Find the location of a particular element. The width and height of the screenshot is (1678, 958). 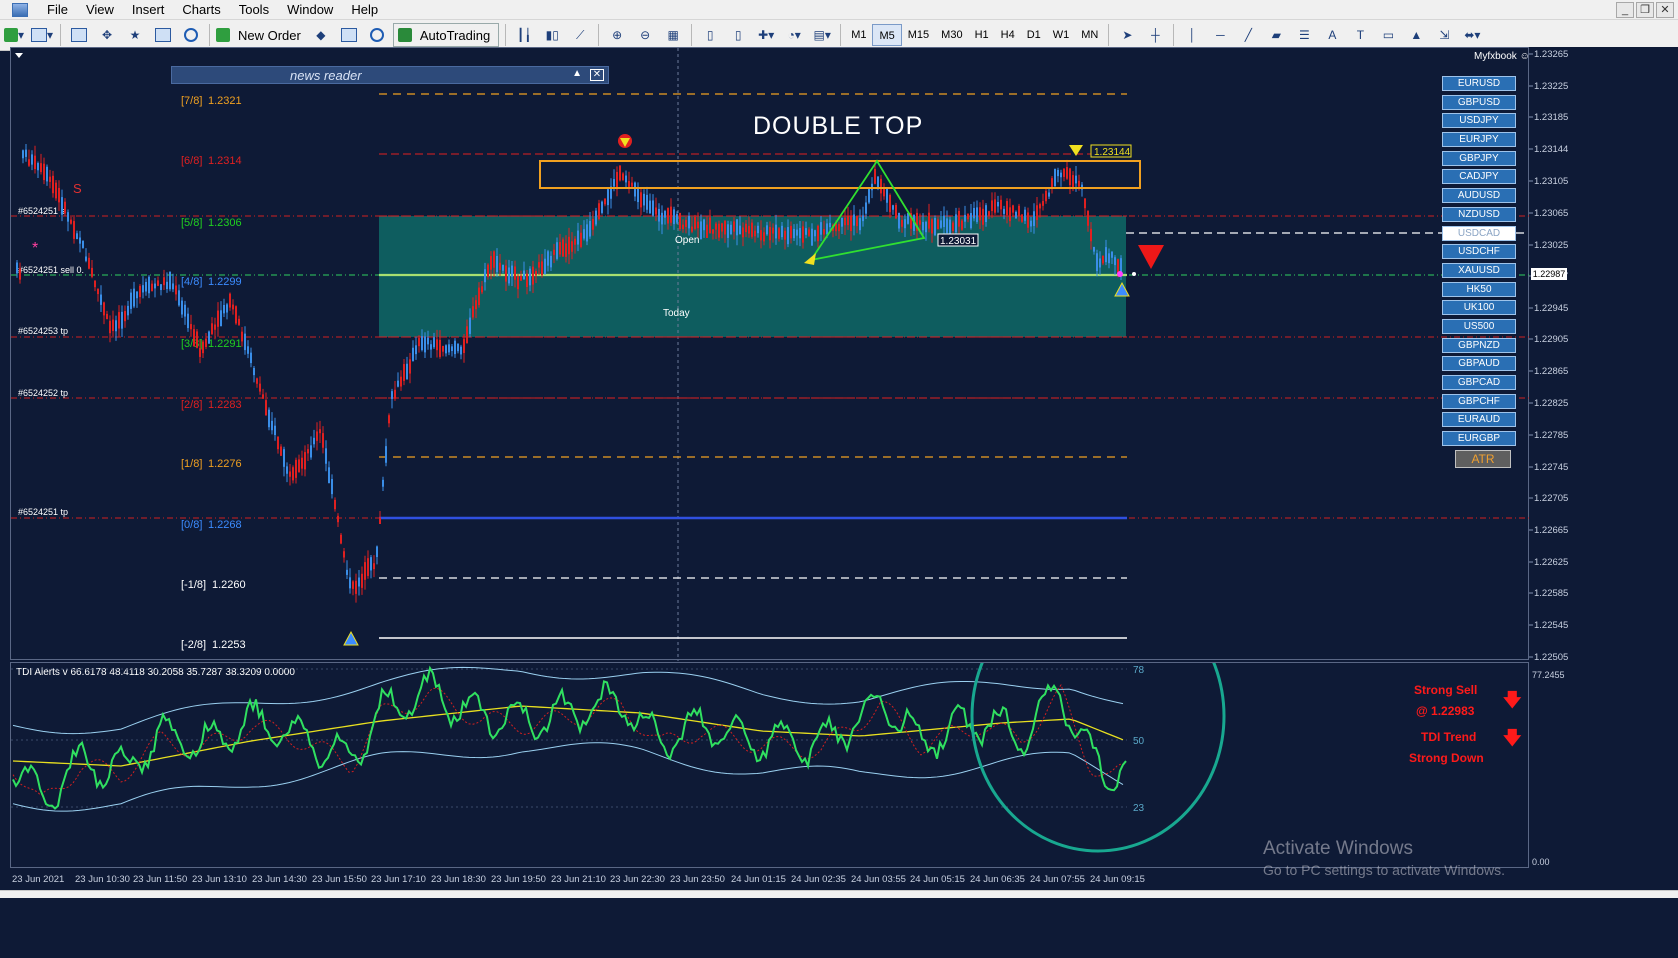

symbol-button-uk100: UK100 is located at coordinates (1479, 308).